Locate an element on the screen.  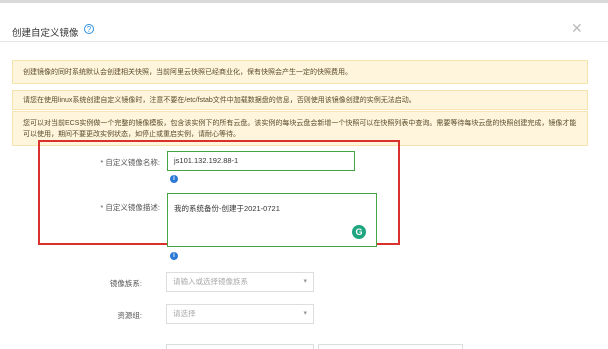
grammarly-icon: G is located at coordinates (359, 232).